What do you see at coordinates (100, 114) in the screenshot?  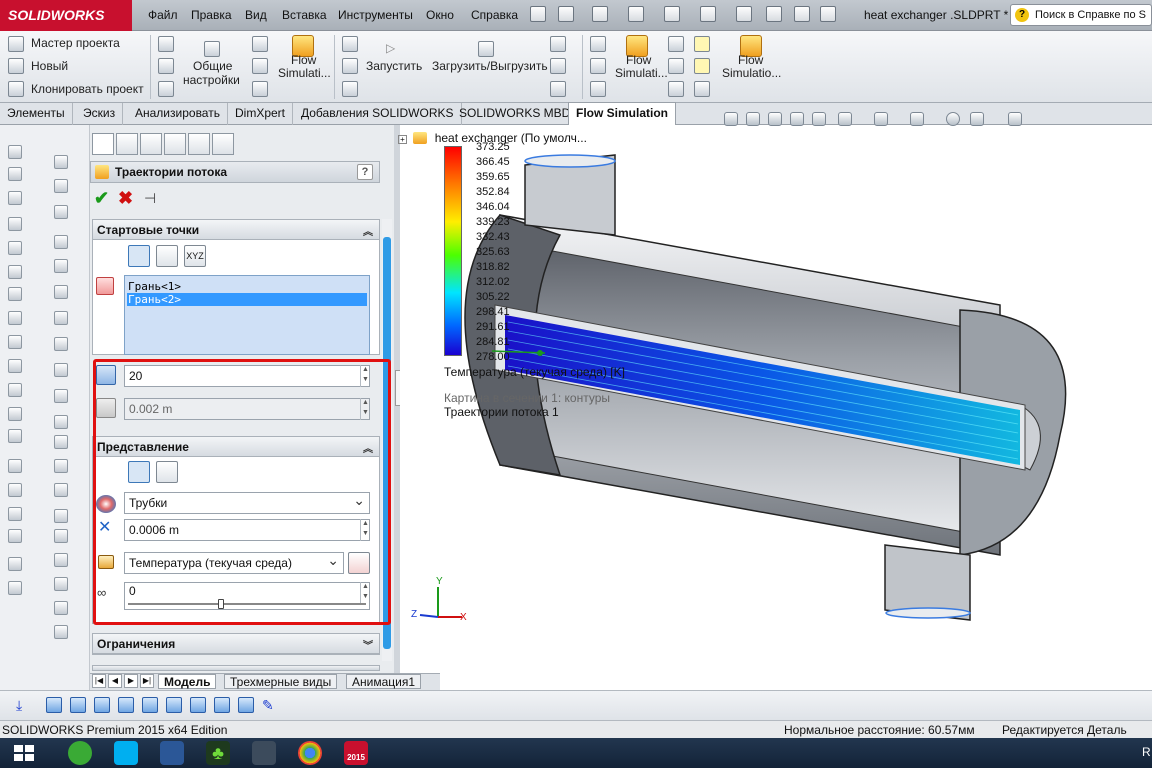 I see `tab-sketch: Эскиз` at bounding box center [100, 114].